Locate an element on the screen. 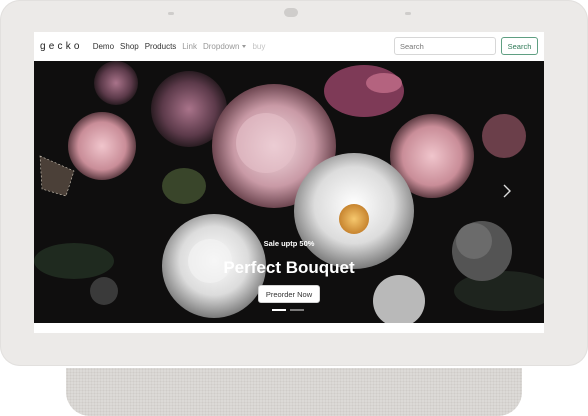 This screenshot has height=416, width=588. device-mic-right is located at coordinates (408, 13).